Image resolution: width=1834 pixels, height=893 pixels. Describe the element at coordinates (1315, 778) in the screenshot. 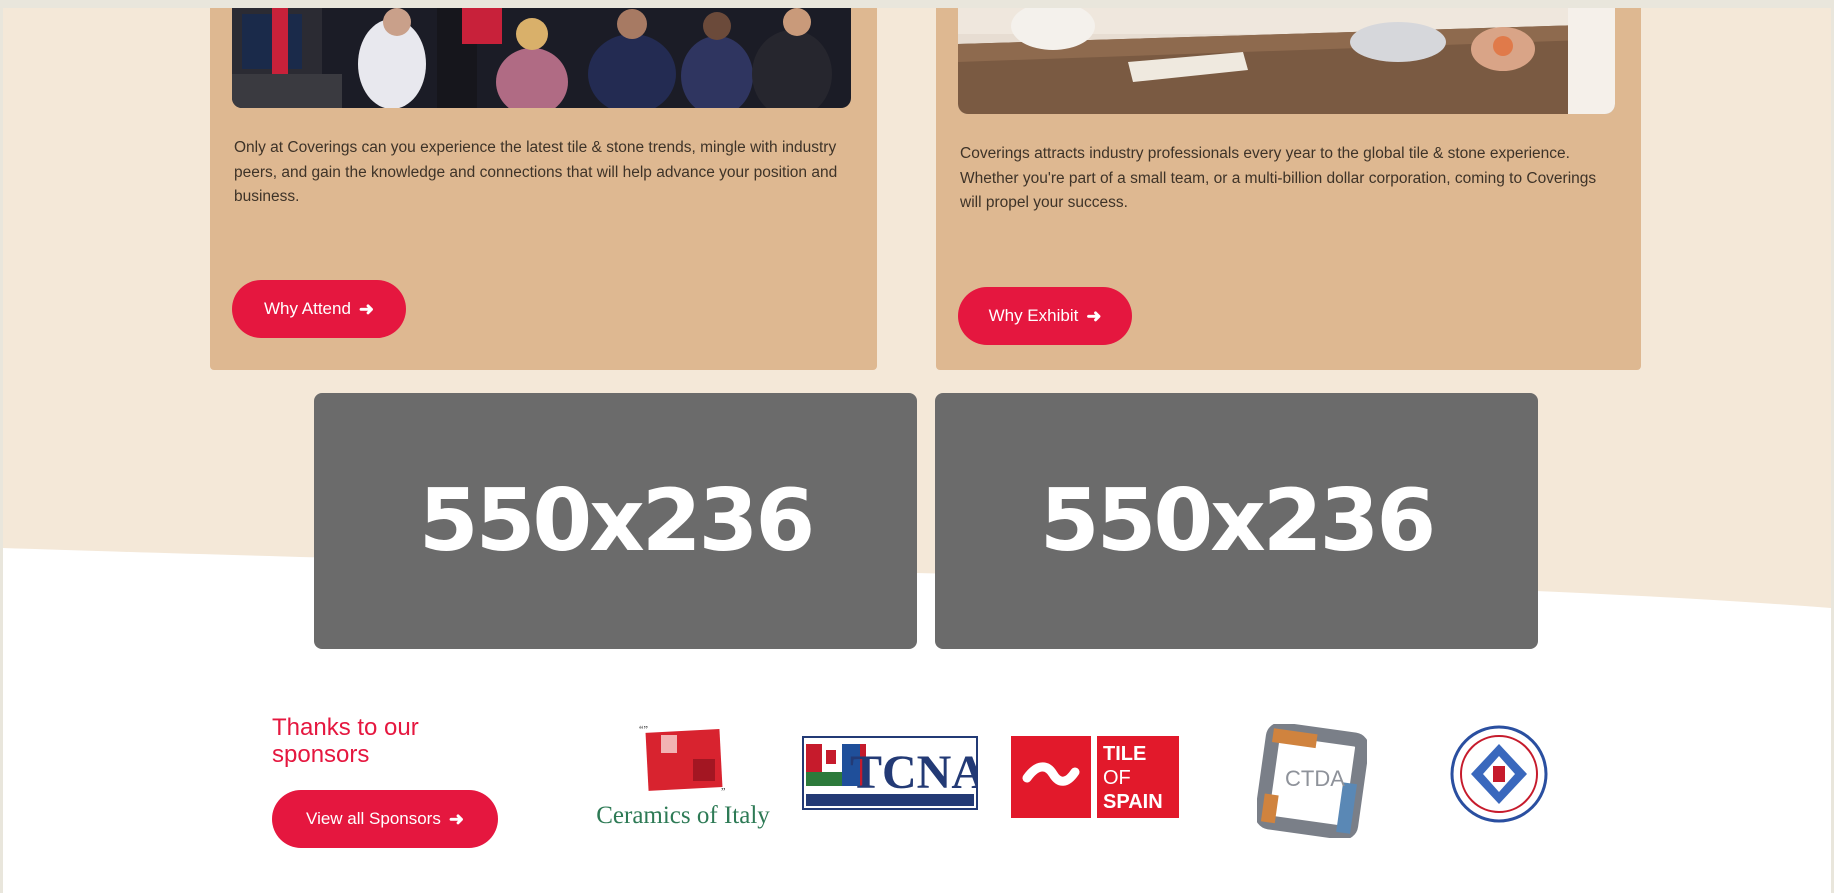

I see `svg-text: CTDA` at that location.